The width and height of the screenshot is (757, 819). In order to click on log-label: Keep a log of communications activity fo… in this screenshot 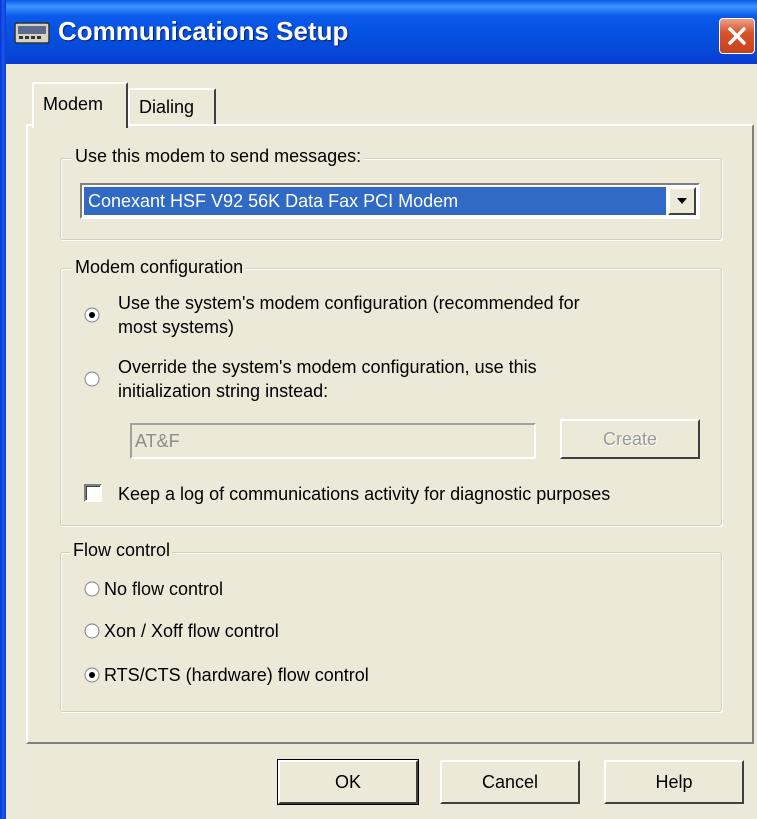, I will do `click(364, 494)`.